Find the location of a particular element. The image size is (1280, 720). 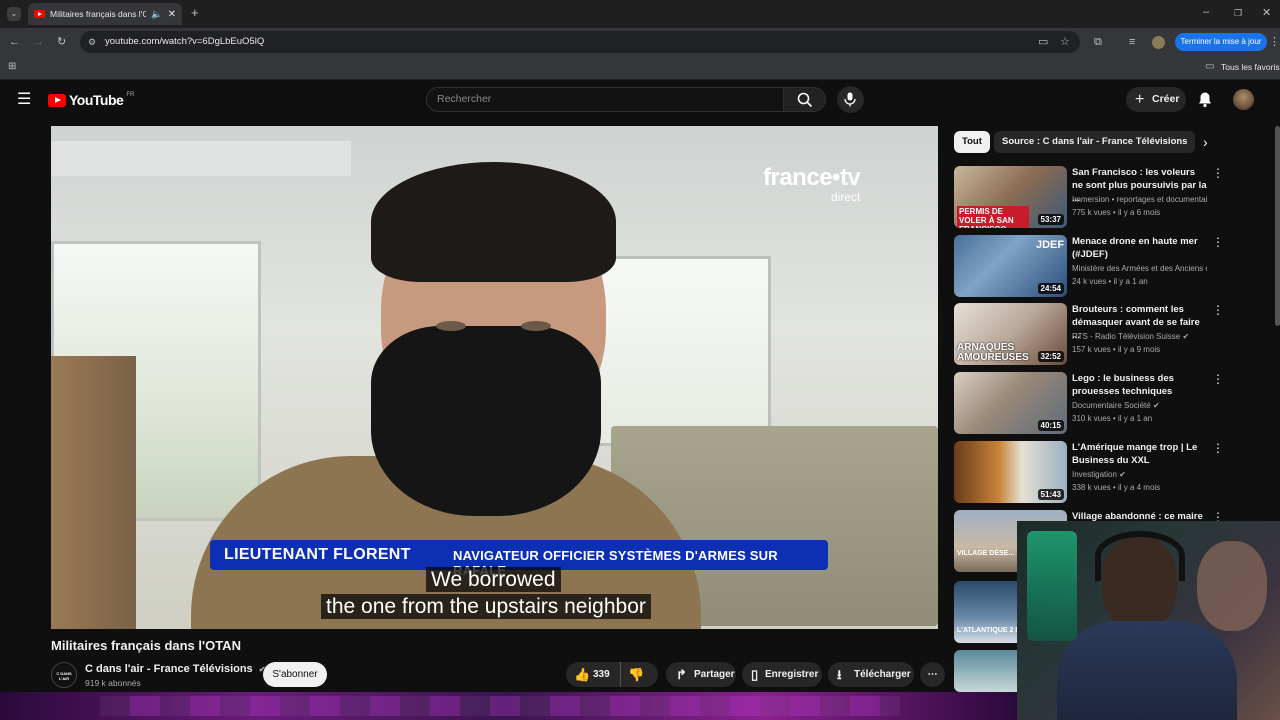

browser-tab: Militaires français dans l'OTA 🔈 ✕ is located at coordinates (105, 14).